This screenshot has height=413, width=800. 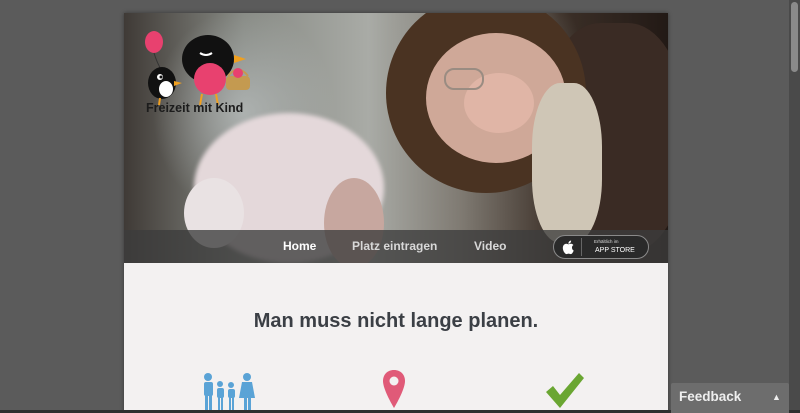 What do you see at coordinates (606, 241) in the screenshot?
I see `appstore-small-text: Erhältlich im` at bounding box center [606, 241].